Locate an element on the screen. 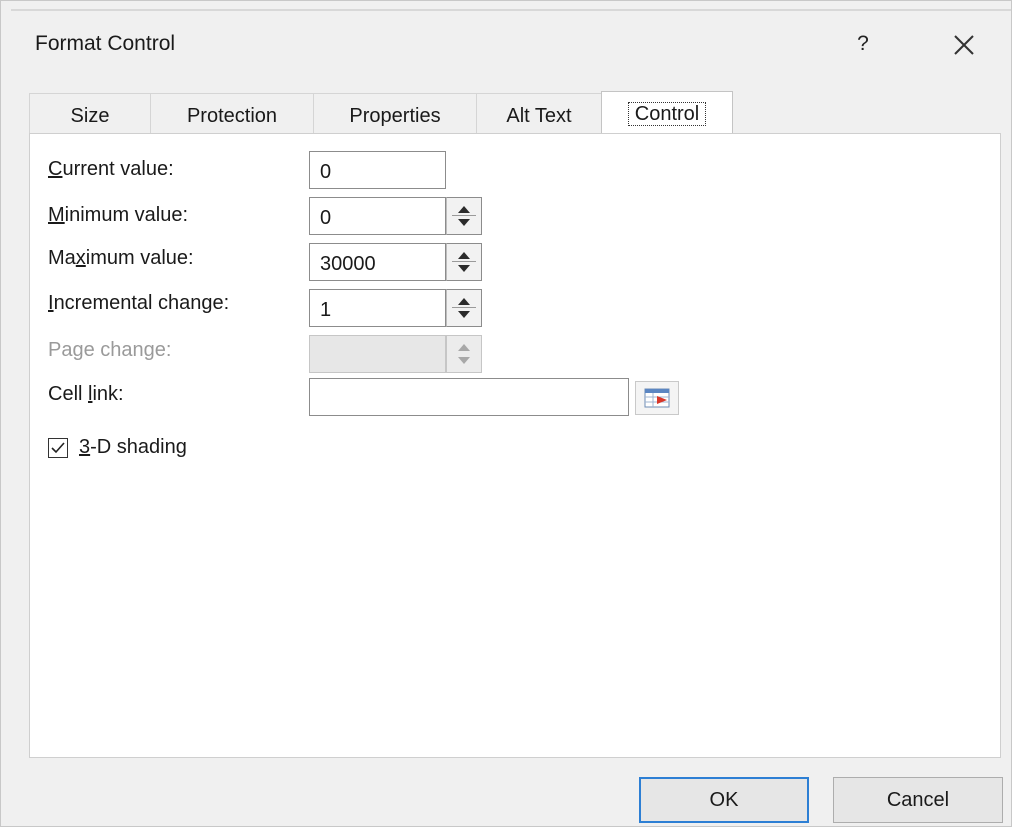 The width and height of the screenshot is (1012, 827). label-text: -D shading is located at coordinates (138, 447).